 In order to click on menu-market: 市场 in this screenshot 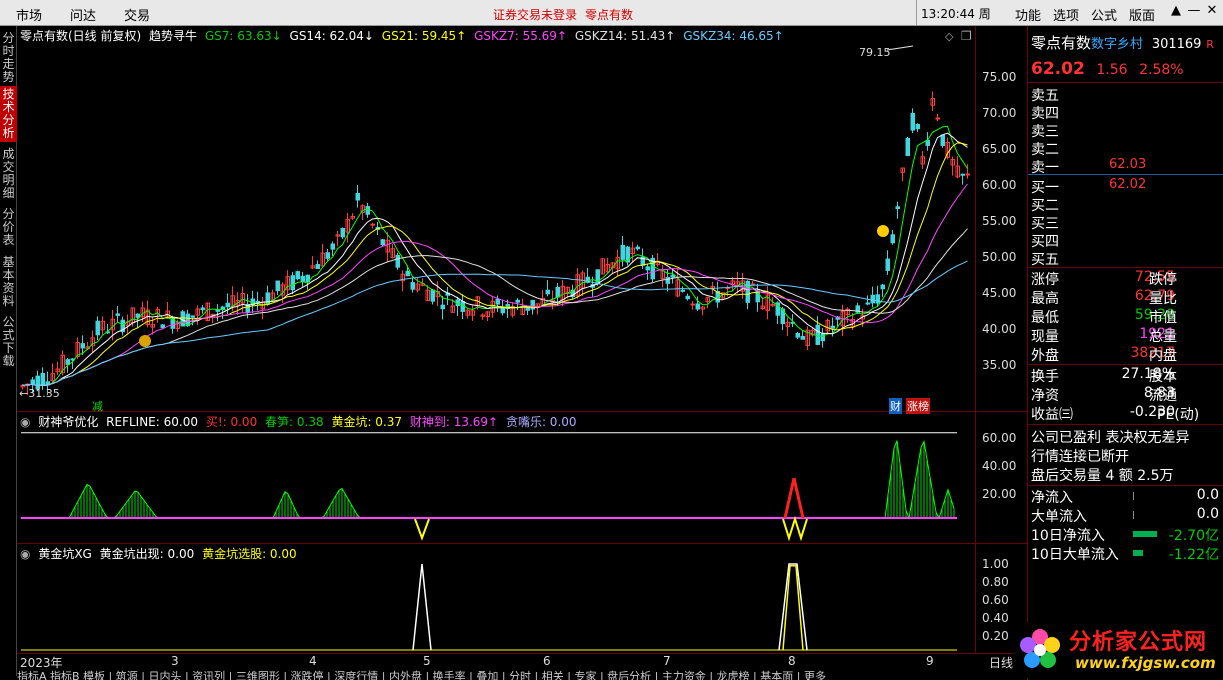, I will do `click(29, 14)`.